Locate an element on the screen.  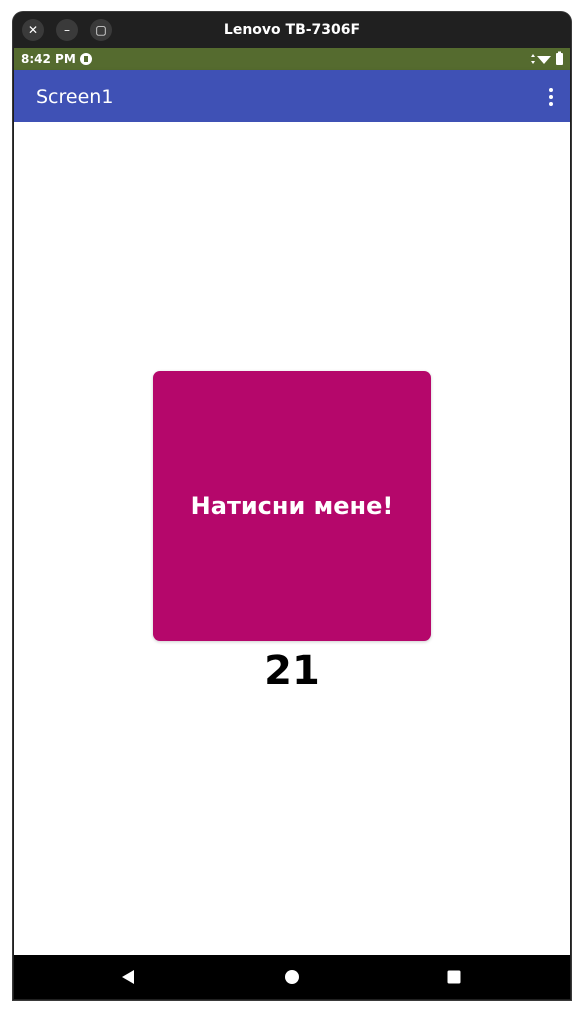
window-titlebar: ✕ – ▢ Lenovo TB-7306F is located at coordinates (292, 30).